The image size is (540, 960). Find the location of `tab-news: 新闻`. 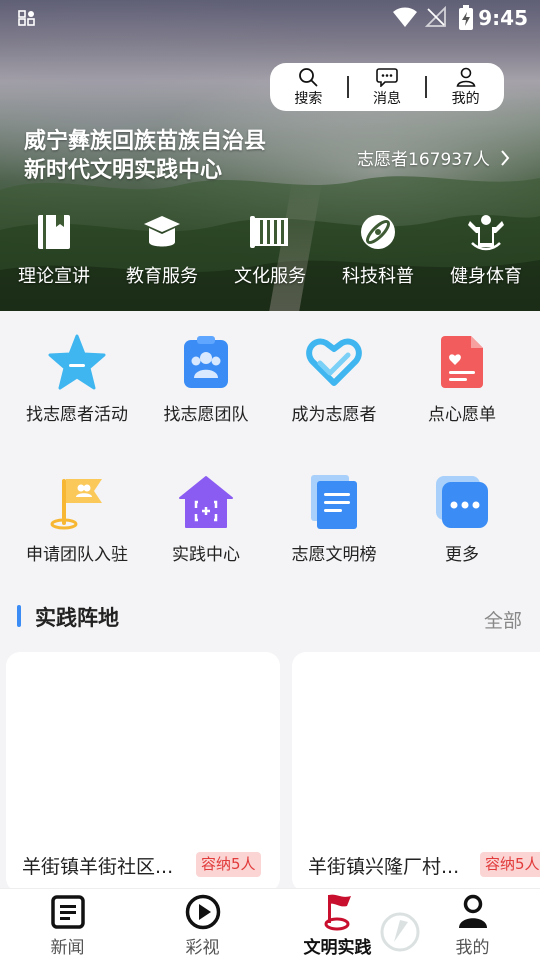

tab-news: 新闻 is located at coordinates (67, 924).